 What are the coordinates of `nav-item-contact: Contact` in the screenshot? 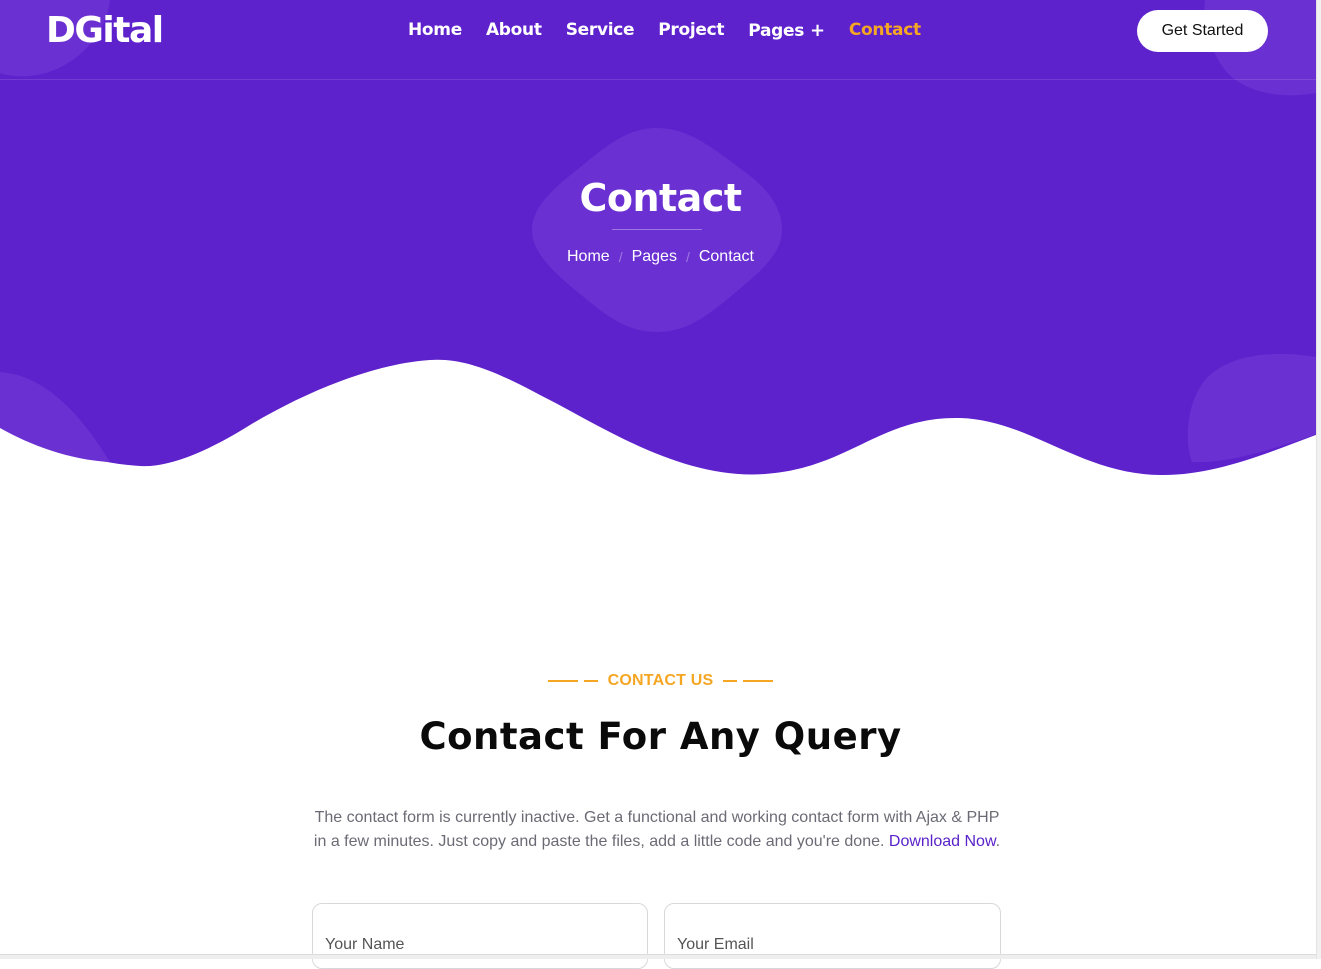 It's located at (885, 30).